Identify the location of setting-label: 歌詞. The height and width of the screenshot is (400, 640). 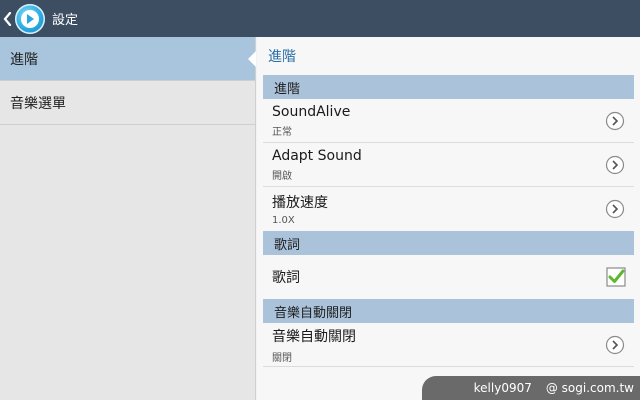
(286, 278).